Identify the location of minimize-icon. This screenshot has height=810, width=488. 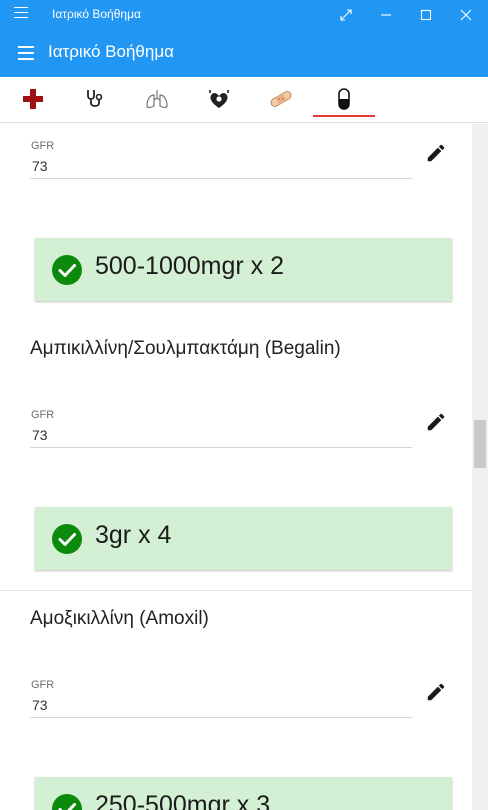
(386, 14).